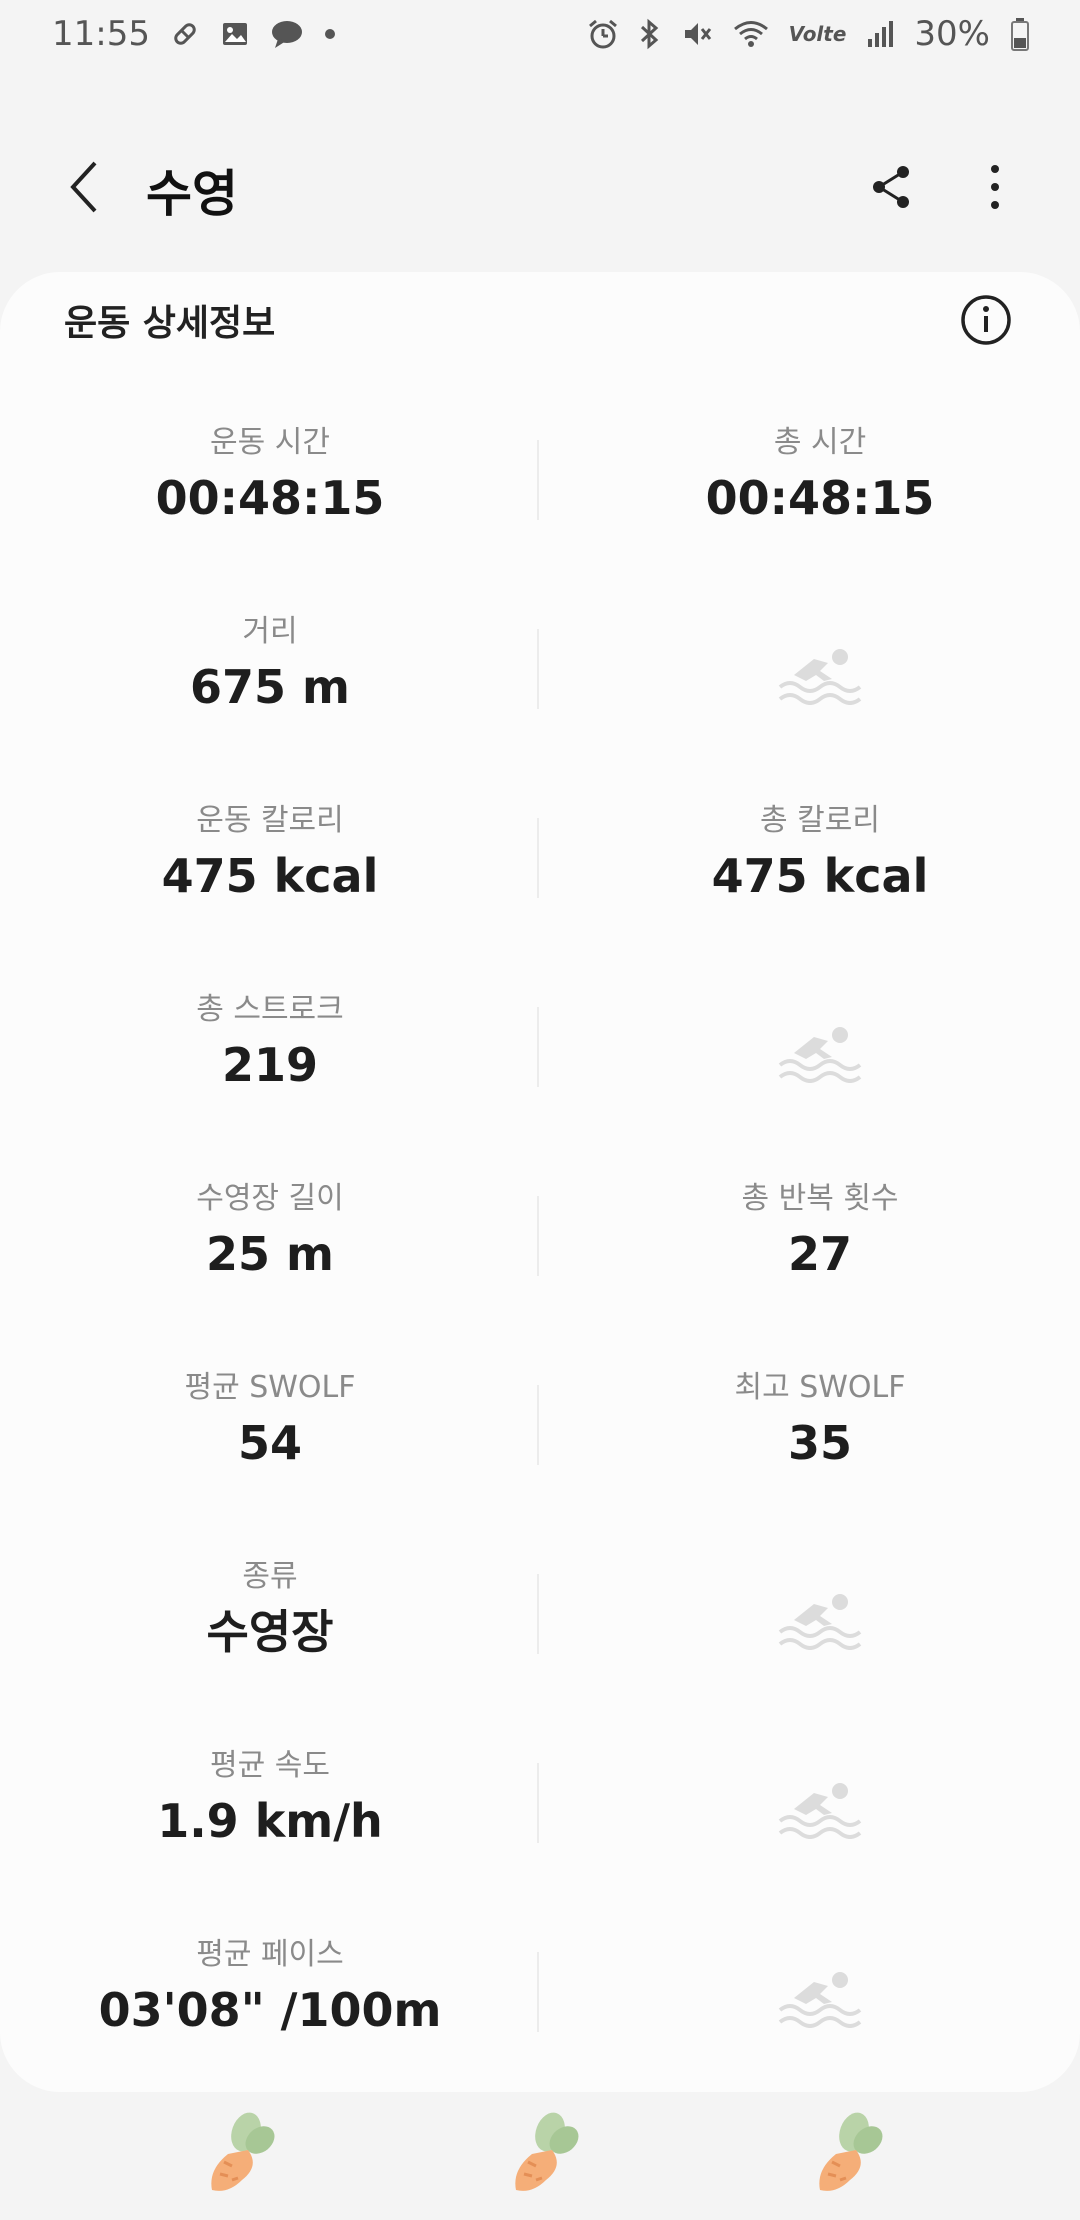 The image size is (1080, 2220). I want to click on metric-value: 25 m, so click(270, 1254).